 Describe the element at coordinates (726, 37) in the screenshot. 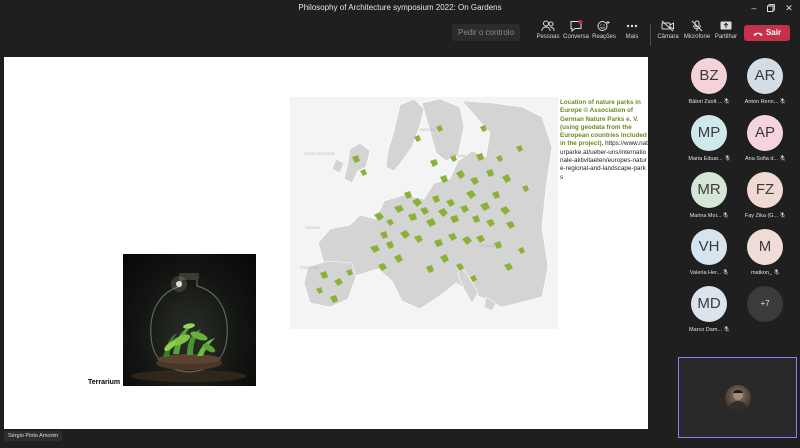

I see `share-label: Partilhar` at that location.